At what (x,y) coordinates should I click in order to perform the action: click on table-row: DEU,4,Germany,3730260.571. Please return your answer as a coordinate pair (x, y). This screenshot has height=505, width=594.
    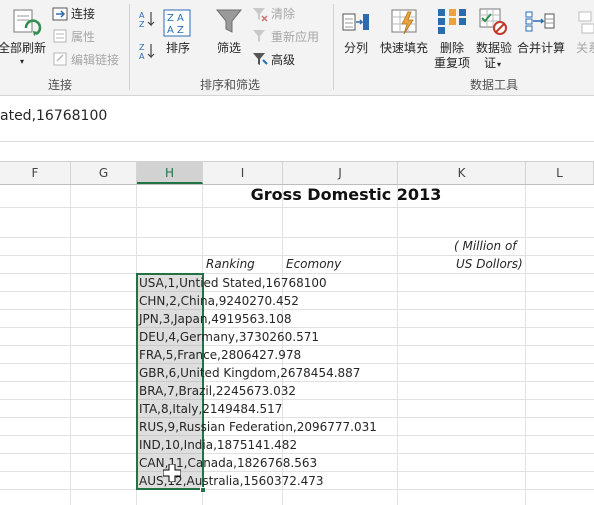
    Looking at the image, I should click on (229, 337).